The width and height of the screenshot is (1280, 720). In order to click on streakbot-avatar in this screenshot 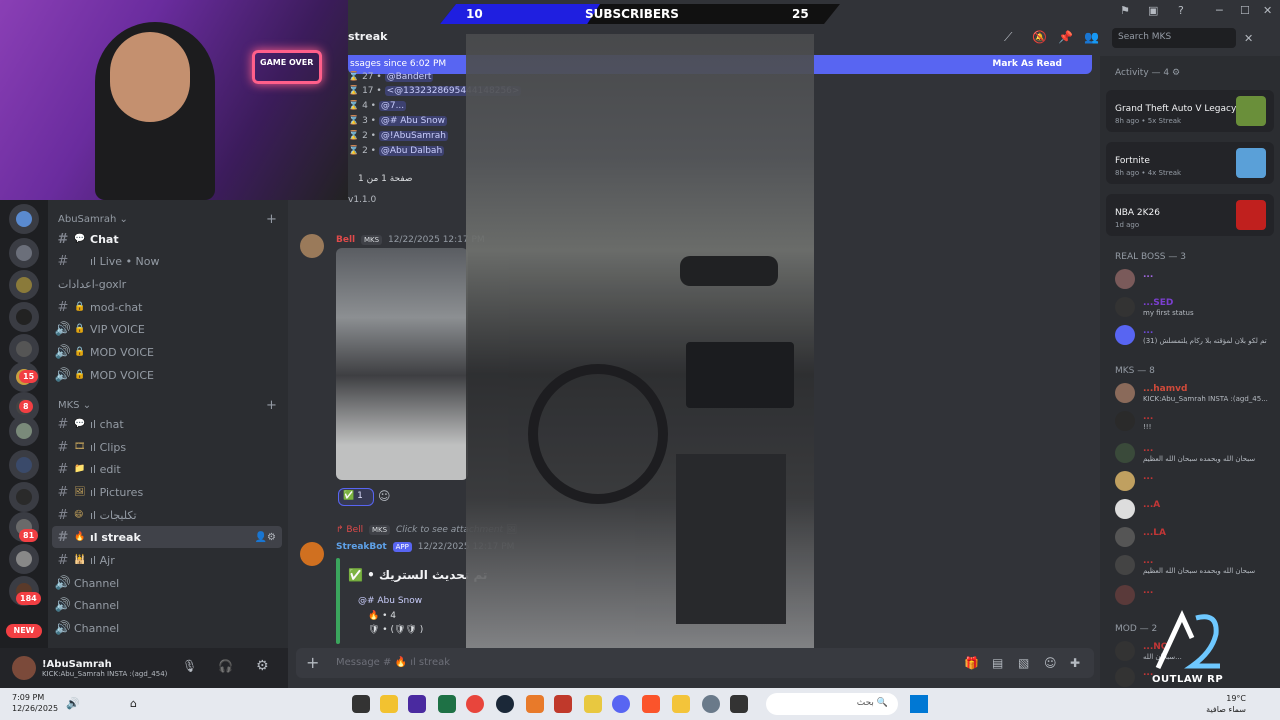, I will do `click(312, 554)`.